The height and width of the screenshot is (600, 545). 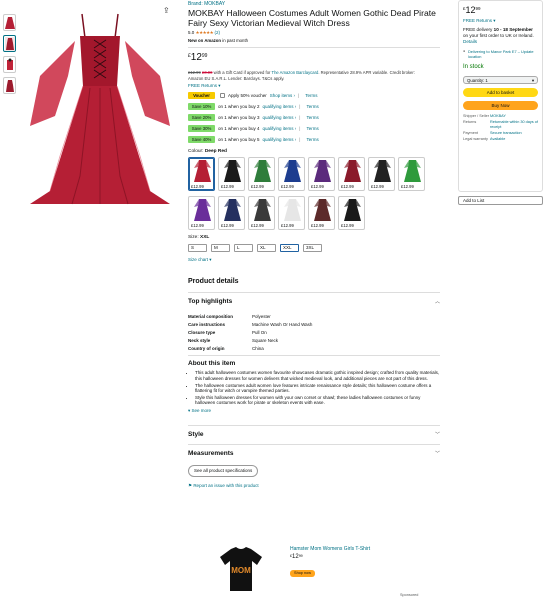 What do you see at coordinates (302, 573) in the screenshot?
I see `ad-shop-now-button: Shop now` at bounding box center [302, 573].